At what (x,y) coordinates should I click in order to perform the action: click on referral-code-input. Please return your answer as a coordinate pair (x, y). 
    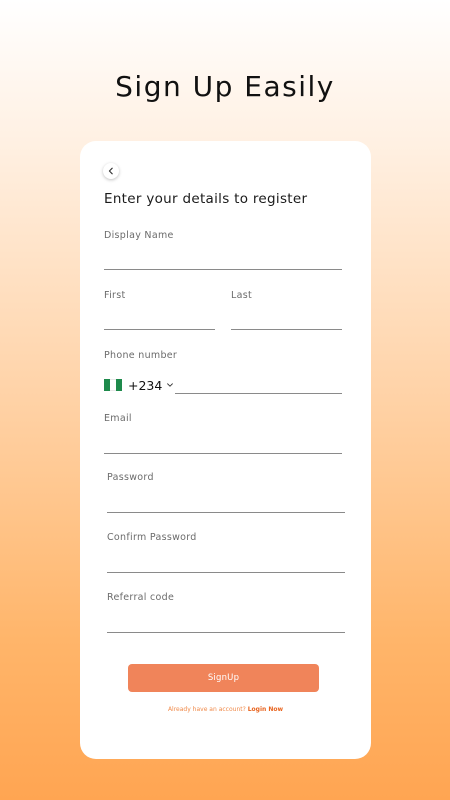
    Looking at the image, I should click on (226, 623).